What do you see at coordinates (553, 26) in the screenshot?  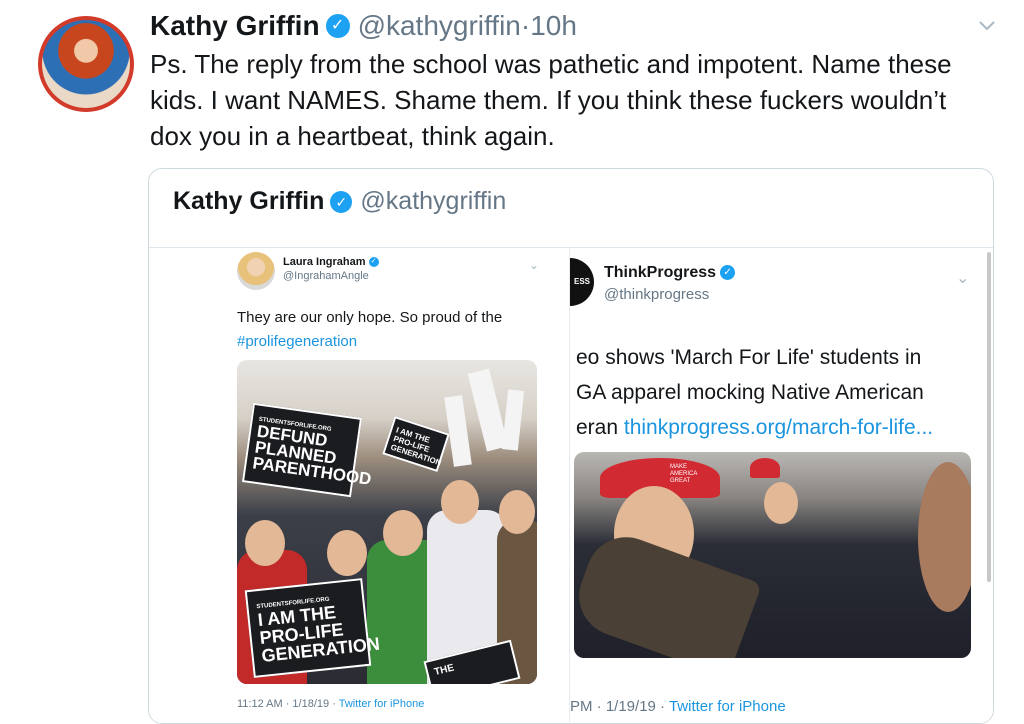 I see `timestamp: 10h` at bounding box center [553, 26].